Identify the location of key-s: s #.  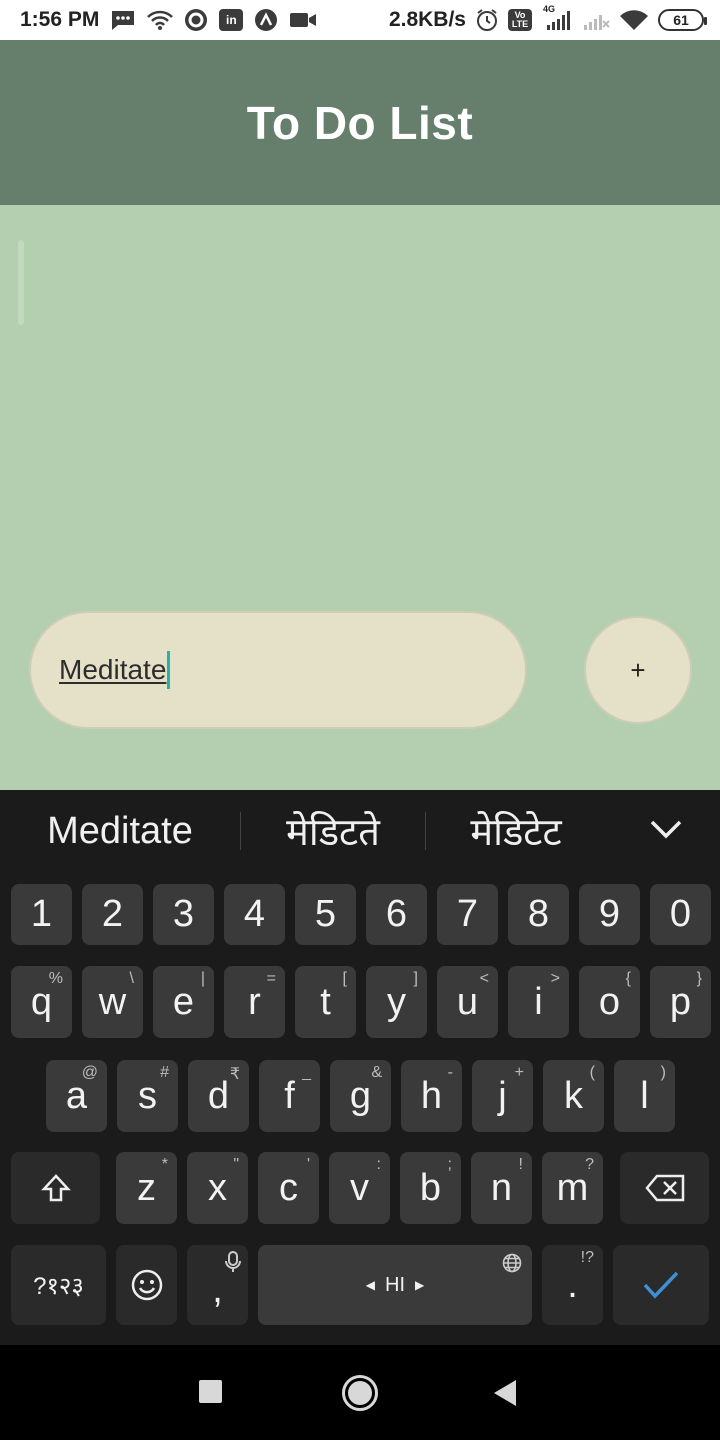
(147, 1096).